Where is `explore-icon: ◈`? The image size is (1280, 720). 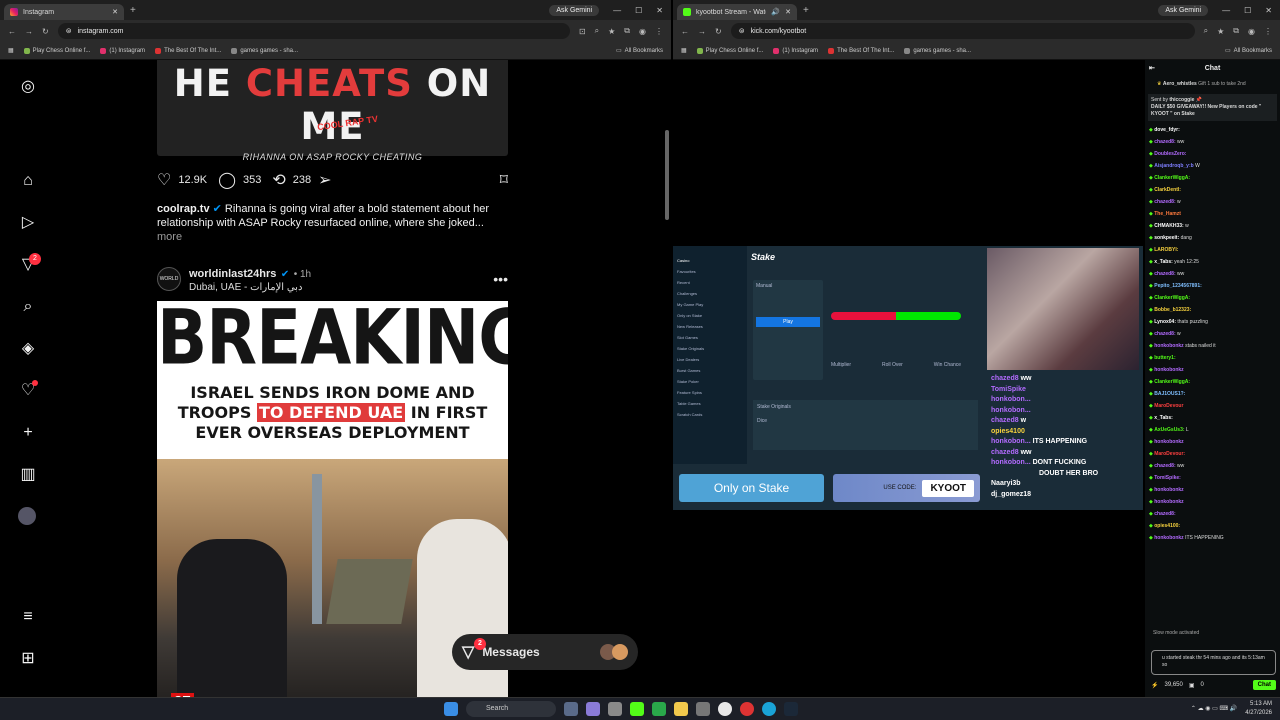 explore-icon: ◈ is located at coordinates (28, 349).